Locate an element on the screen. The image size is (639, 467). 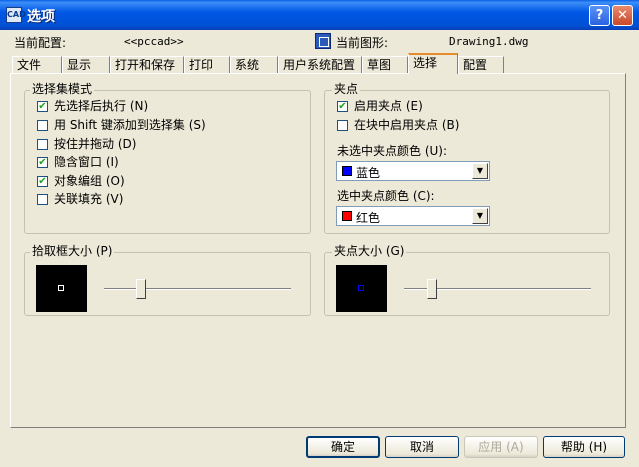
apply-button: 应用 (A) is located at coordinates (501, 447).